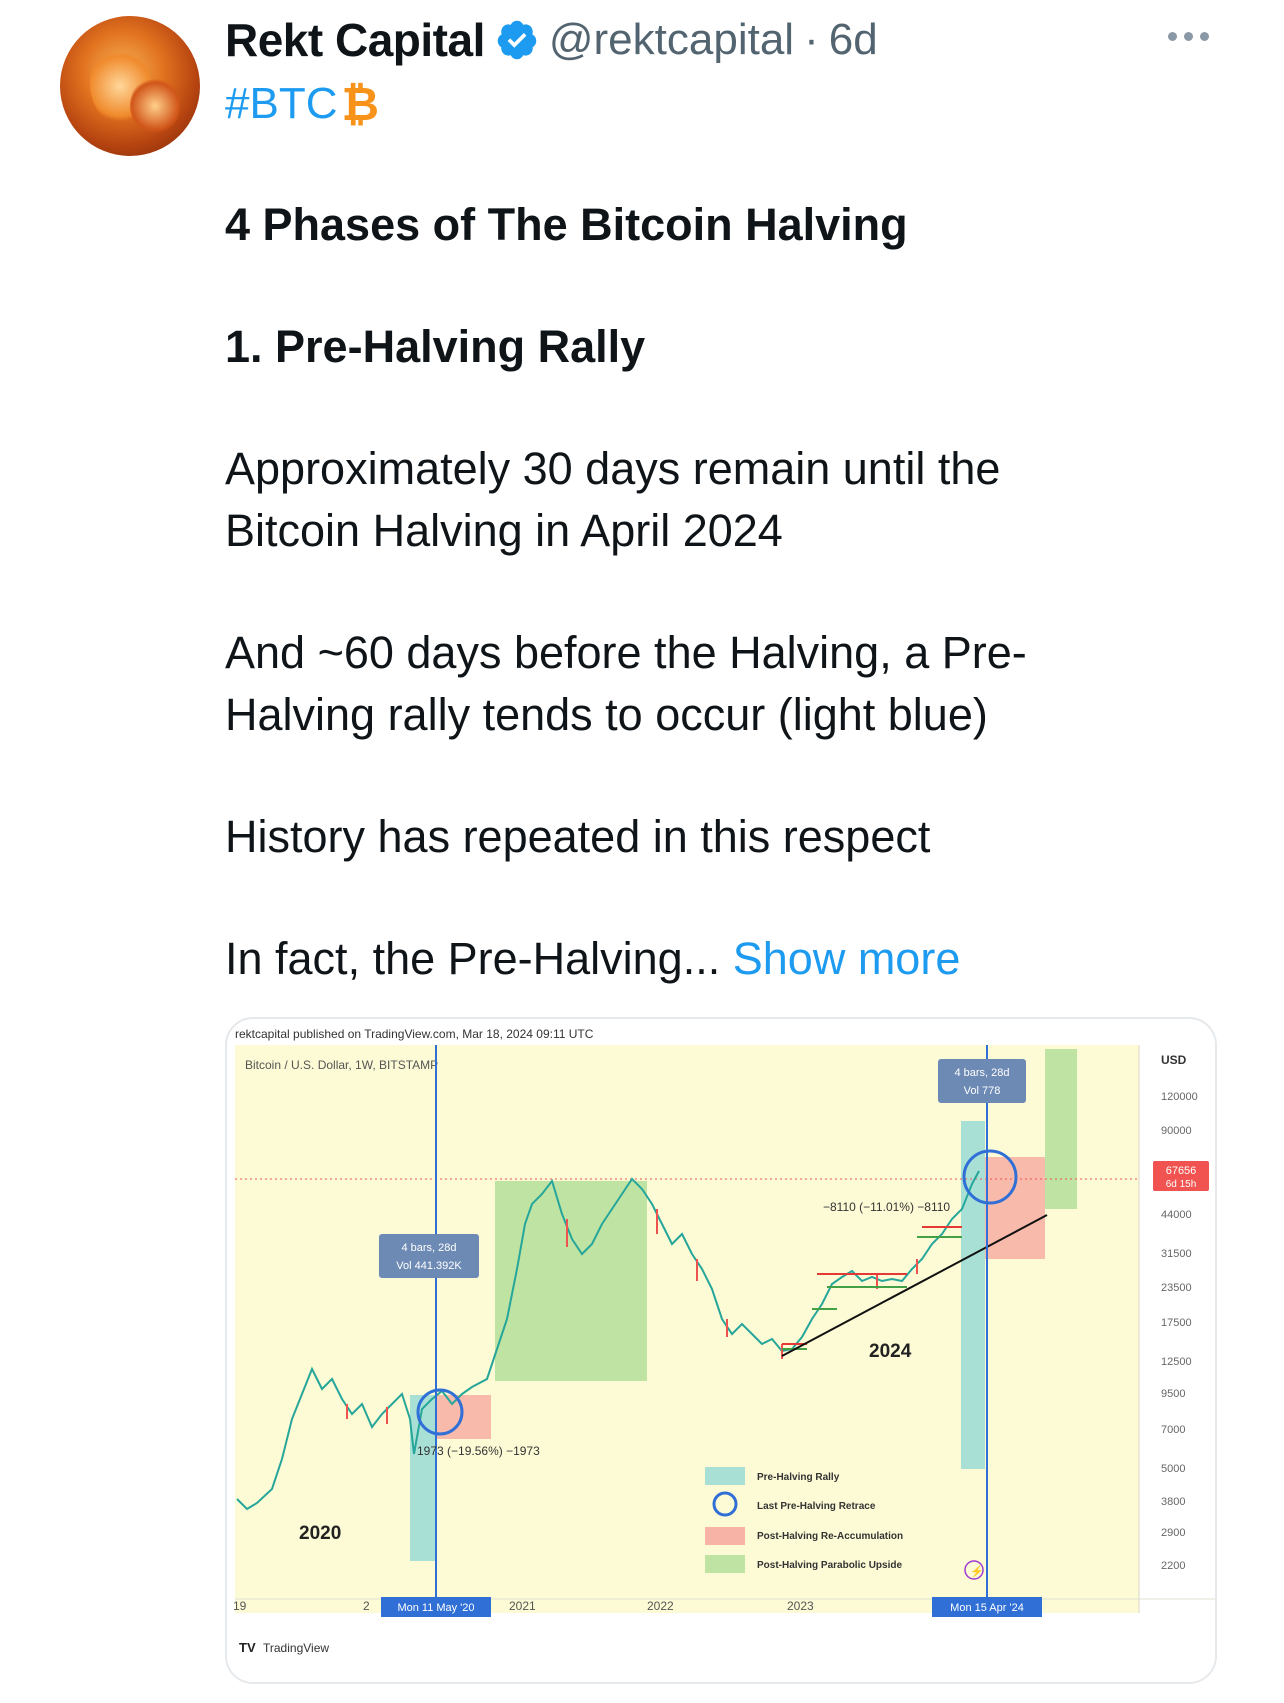 The image size is (1284, 1703). I want to click on hashtag-line: #BTC ₿, so click(302, 104).